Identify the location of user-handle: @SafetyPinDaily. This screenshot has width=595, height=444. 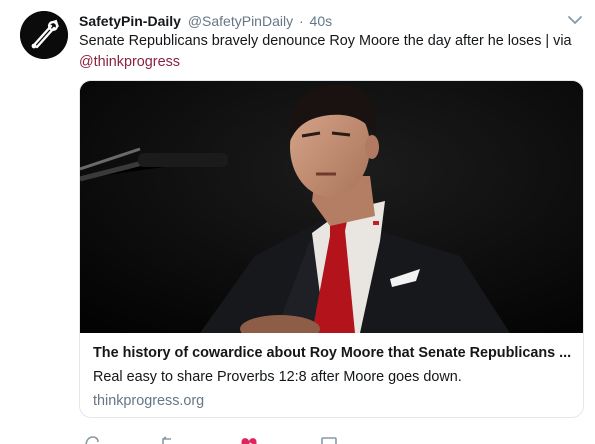
(240, 21).